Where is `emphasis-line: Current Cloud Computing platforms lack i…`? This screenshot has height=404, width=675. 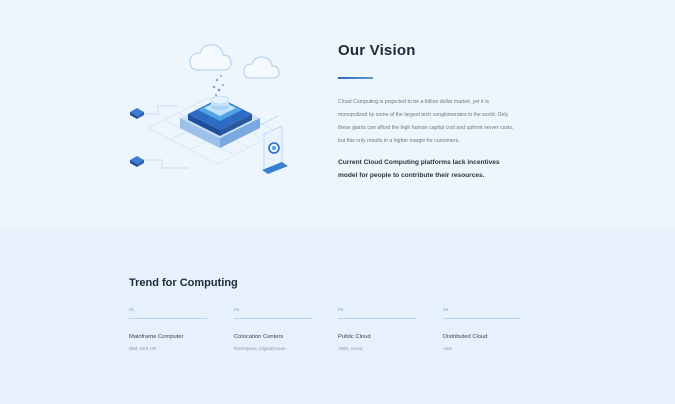 emphasis-line: Current Cloud Computing platforms lack i… is located at coordinates (419, 162).